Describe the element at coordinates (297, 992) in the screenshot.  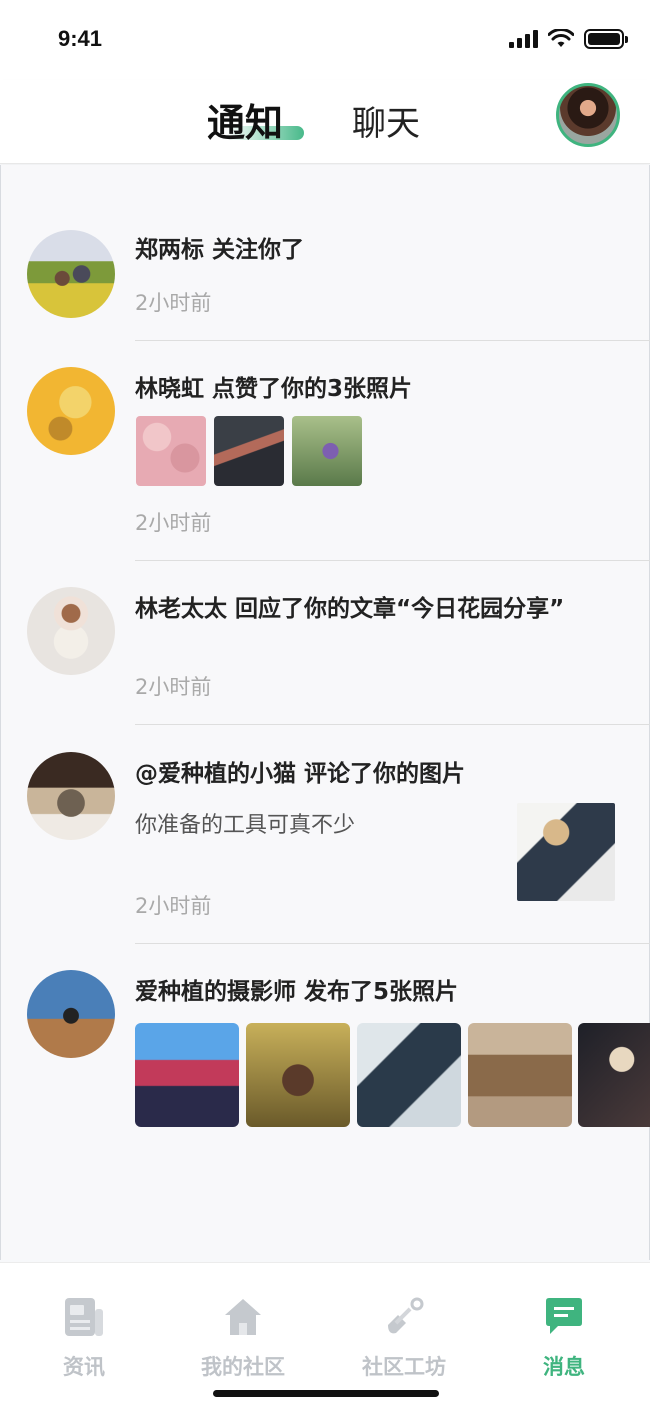
I see `notification-title: 爱种植的摄影师 发布了5张照片` at that location.